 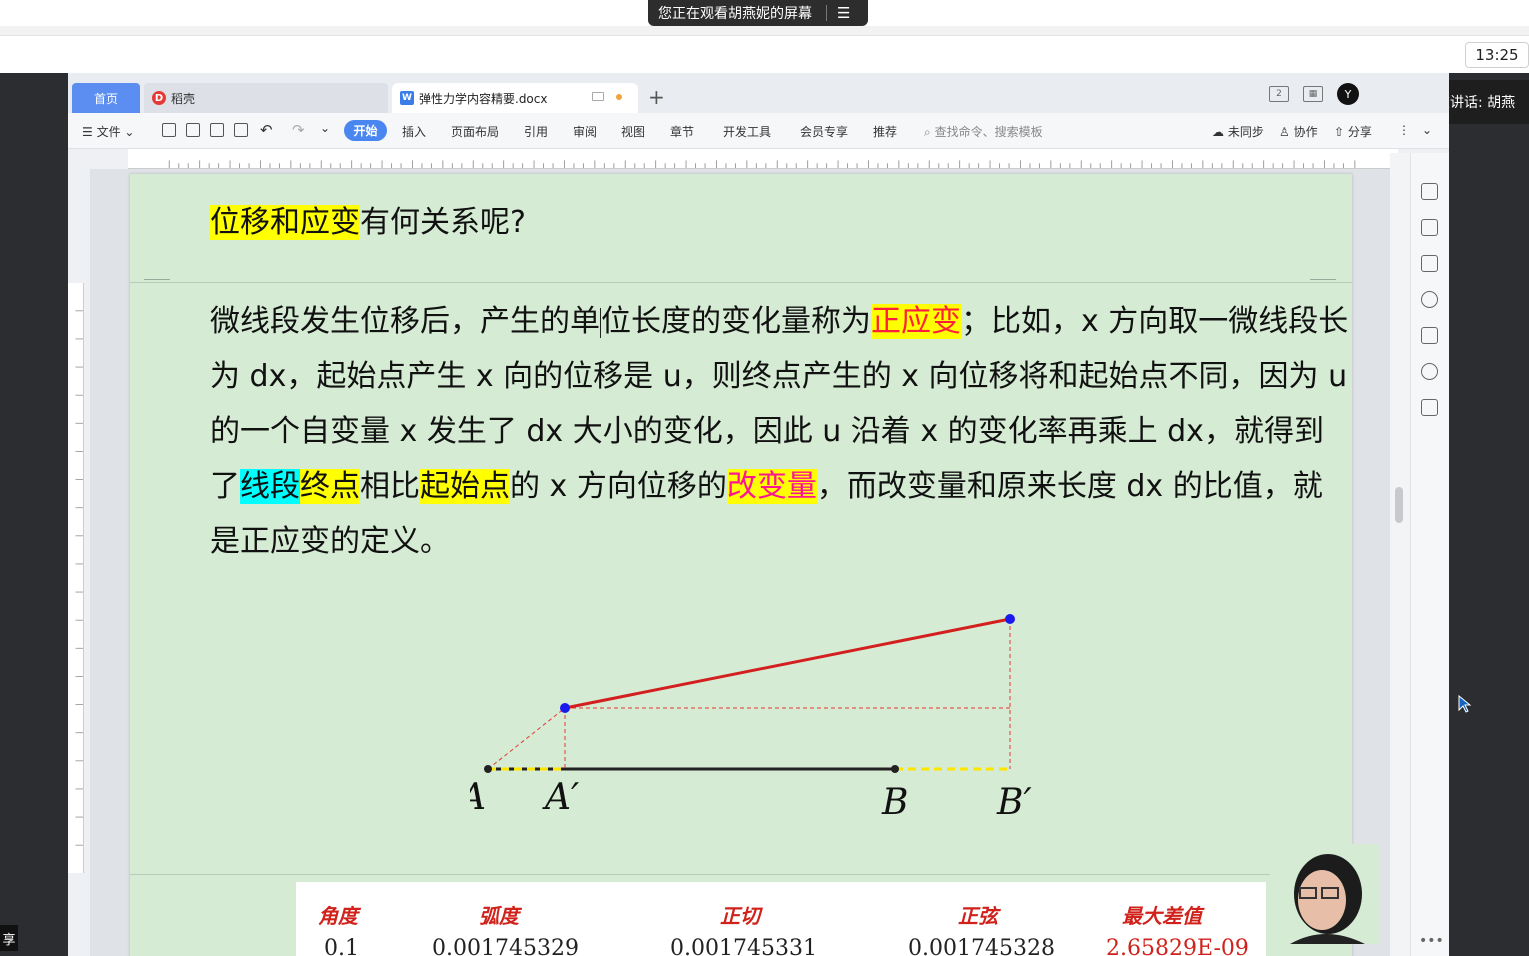 What do you see at coordinates (169, 130) in the screenshot?
I see `save-icon` at bounding box center [169, 130].